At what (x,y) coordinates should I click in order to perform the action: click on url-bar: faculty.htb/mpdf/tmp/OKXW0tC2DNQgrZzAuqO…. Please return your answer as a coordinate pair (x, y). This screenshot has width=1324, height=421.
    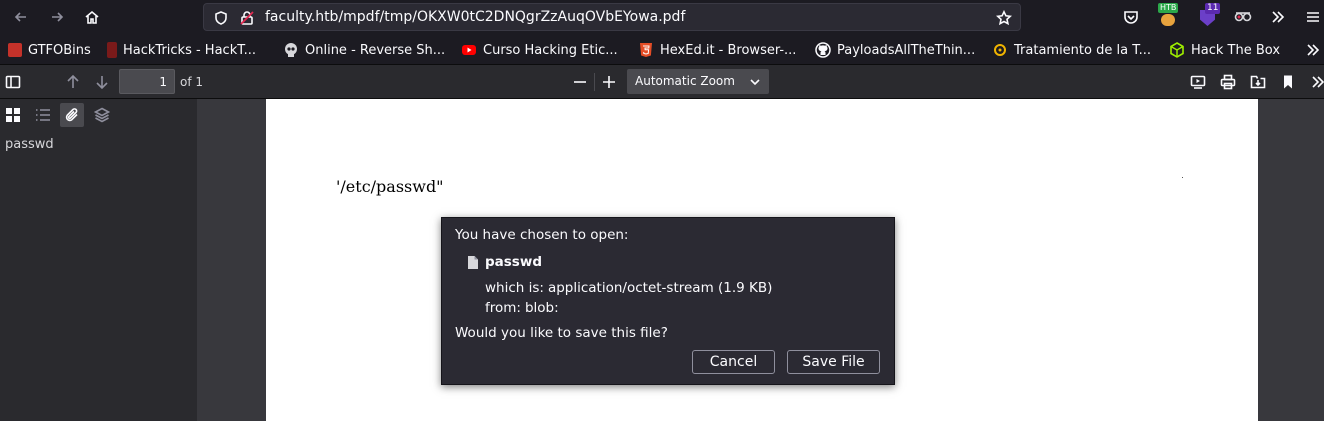
    Looking at the image, I should click on (612, 17).